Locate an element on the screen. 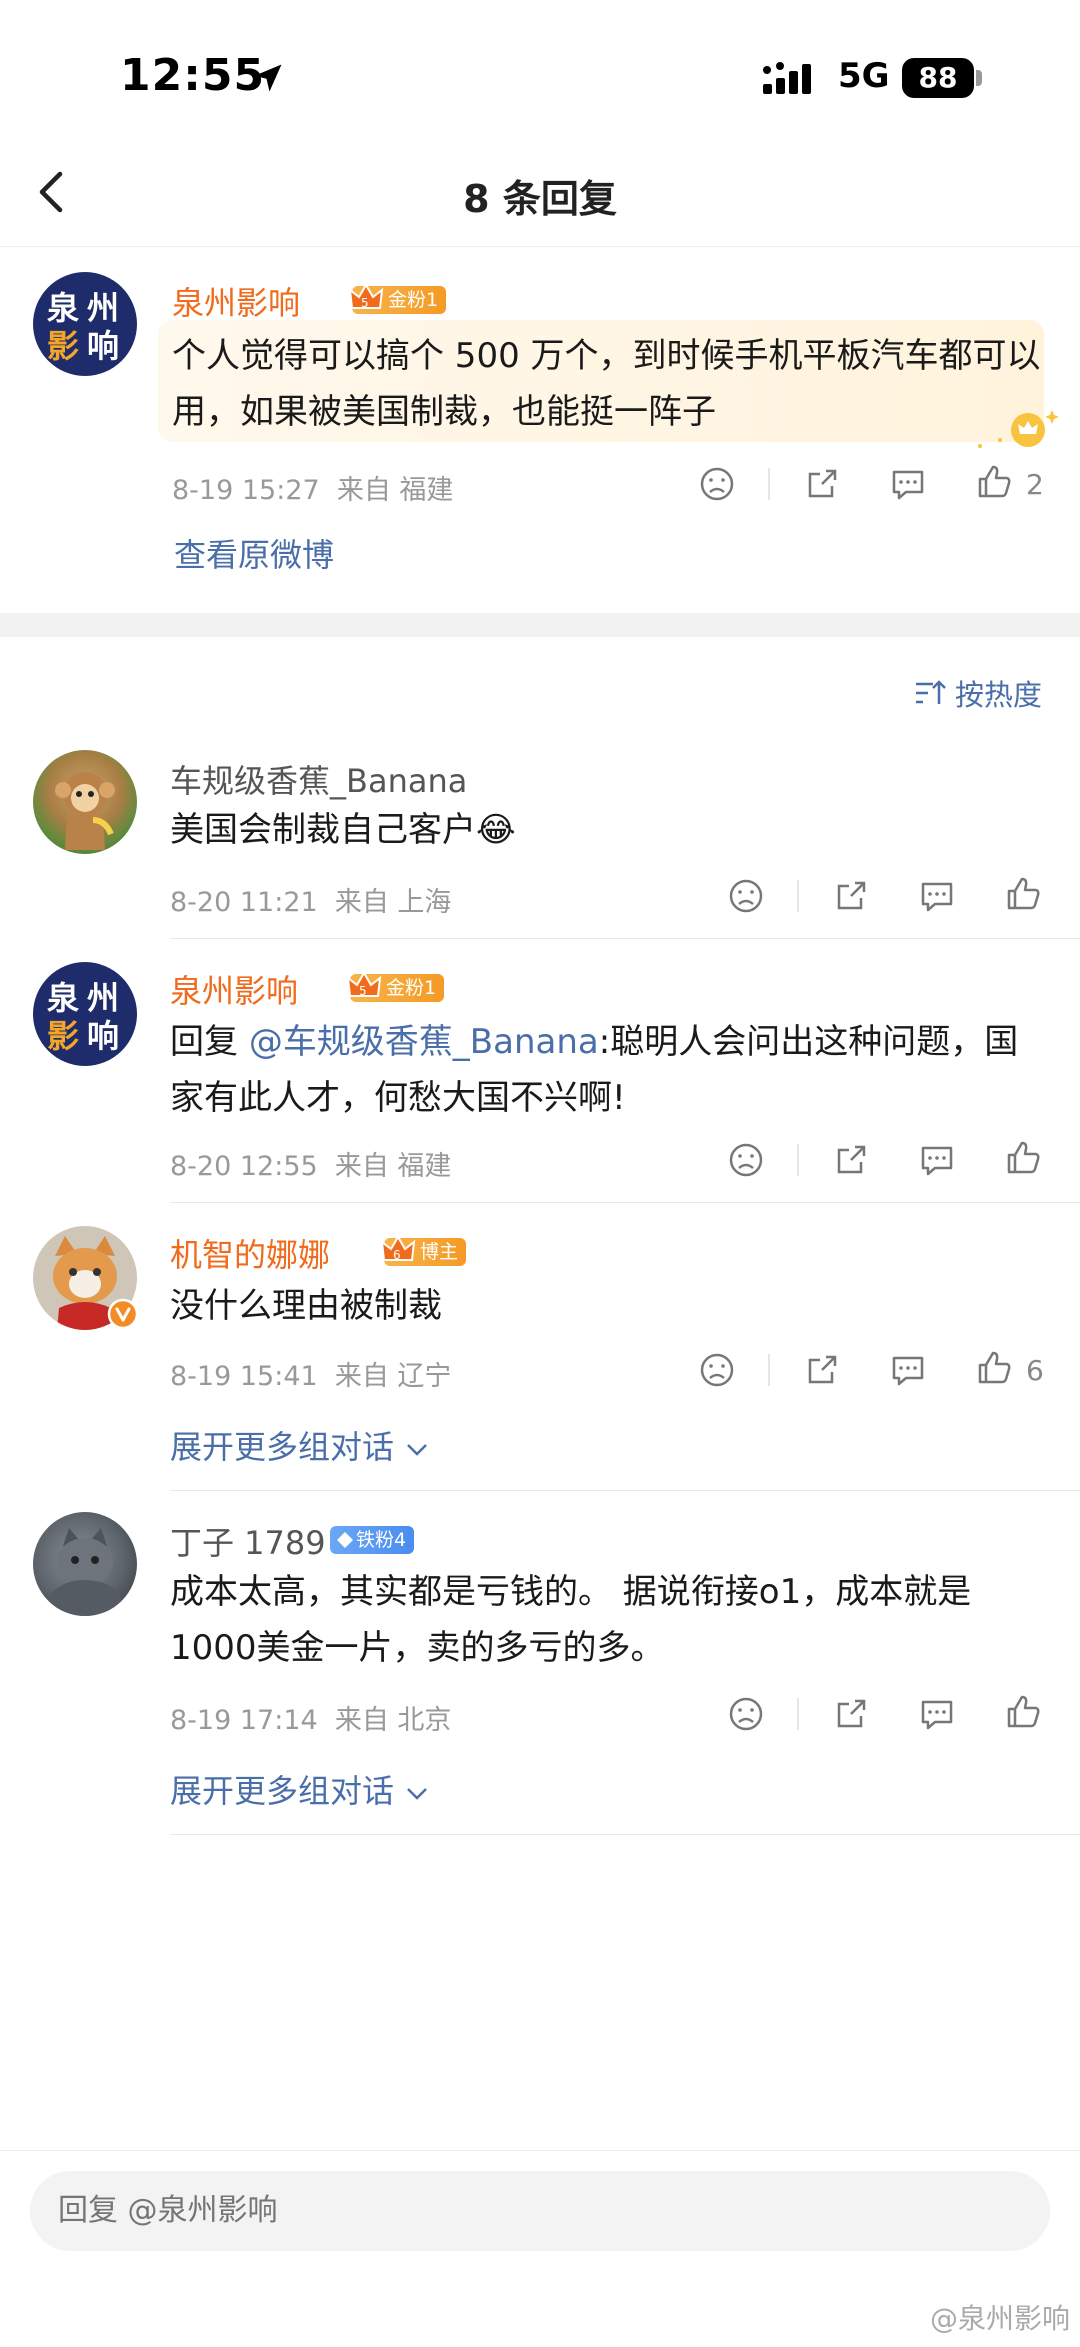 The width and height of the screenshot is (1080, 2347). network-label: 5G is located at coordinates (864, 76).